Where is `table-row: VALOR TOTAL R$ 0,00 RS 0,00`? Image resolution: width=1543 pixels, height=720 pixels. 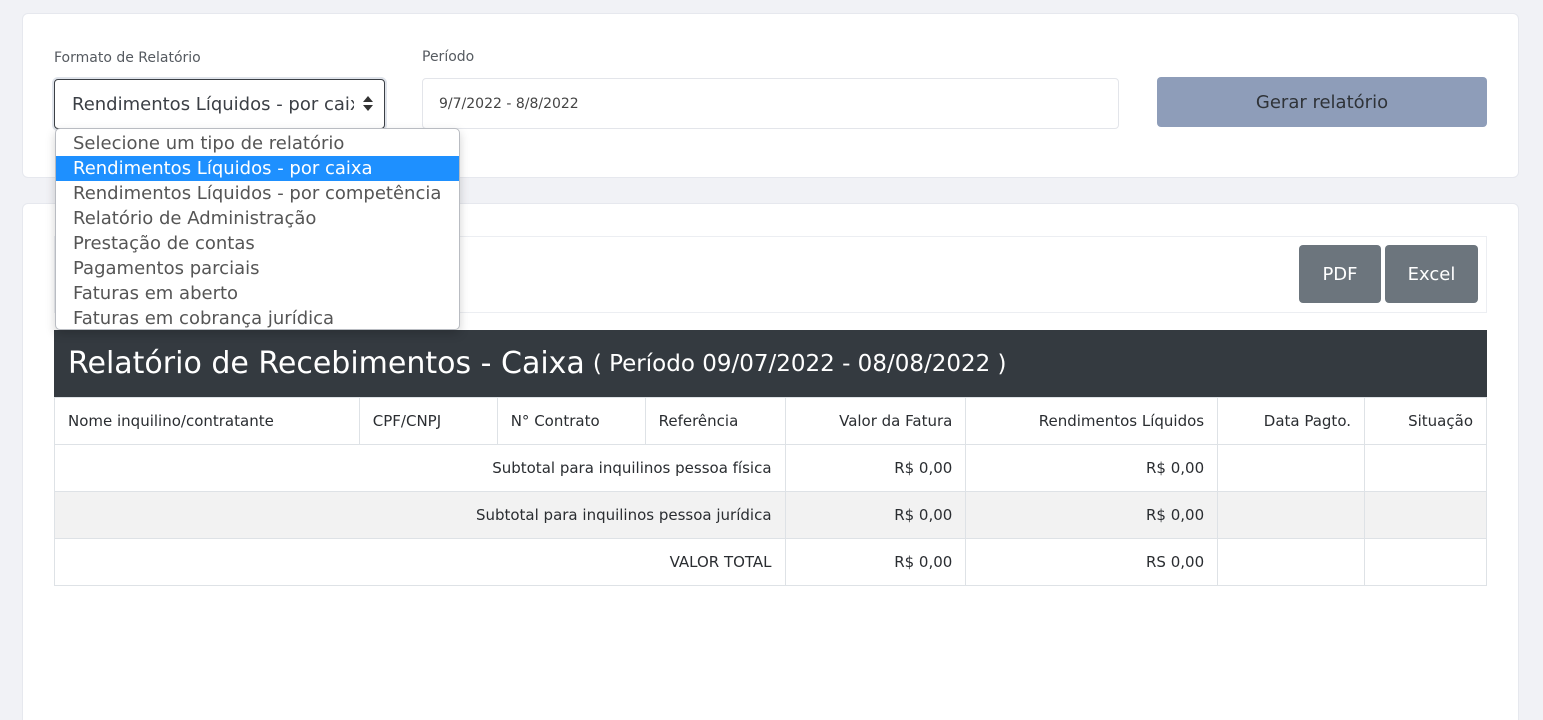
table-row: VALOR TOTAL R$ 0,00 RS 0,00 is located at coordinates (770, 562).